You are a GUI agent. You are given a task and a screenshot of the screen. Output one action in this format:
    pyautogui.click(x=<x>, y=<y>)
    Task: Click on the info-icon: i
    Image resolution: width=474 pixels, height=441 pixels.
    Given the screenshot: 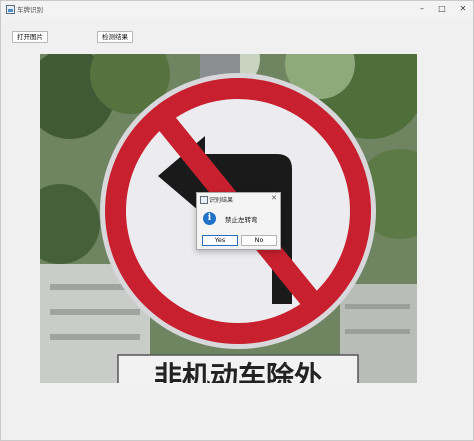 What is the action you would take?
    pyautogui.click(x=209, y=218)
    